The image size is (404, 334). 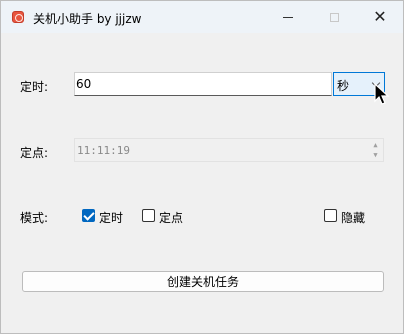 What do you see at coordinates (103, 150) in the screenshot?
I see `time-edit-value: 11:11:19` at bounding box center [103, 150].